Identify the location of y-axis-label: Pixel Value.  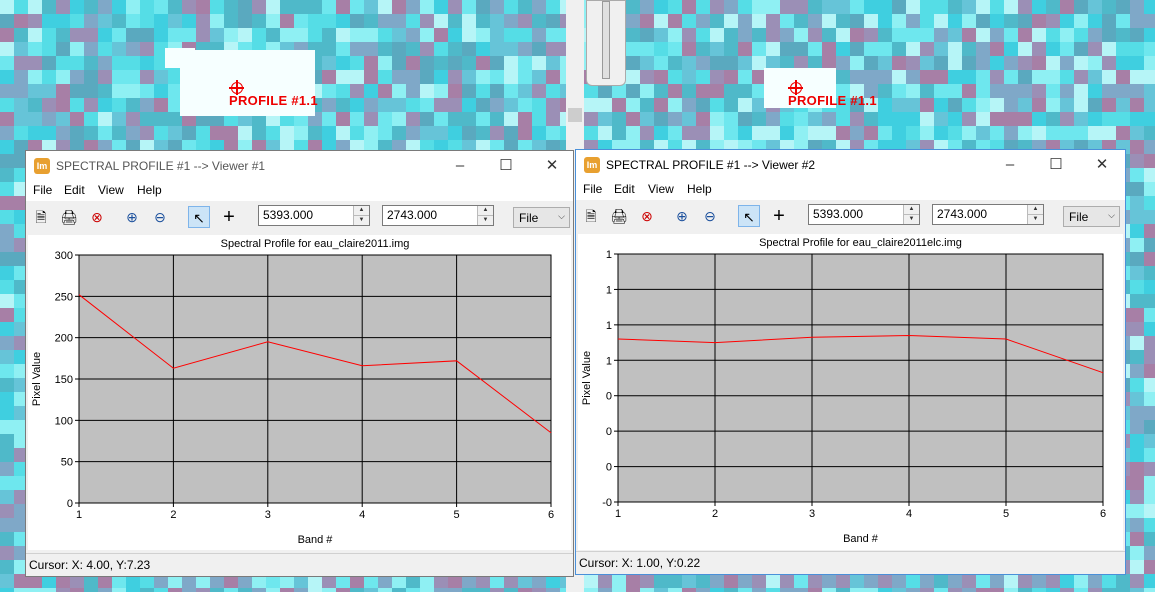
(37, 379).